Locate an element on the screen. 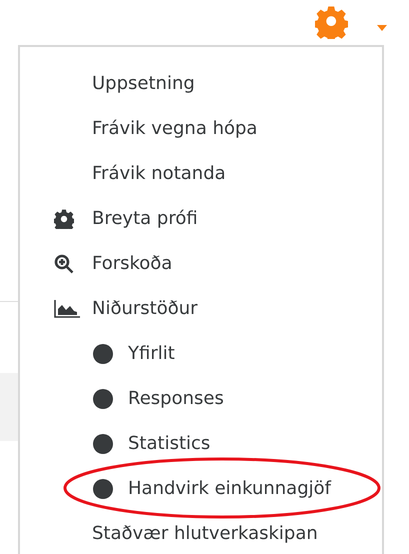 The image size is (409, 554). zoom-in-icon is located at coordinates (64, 264).